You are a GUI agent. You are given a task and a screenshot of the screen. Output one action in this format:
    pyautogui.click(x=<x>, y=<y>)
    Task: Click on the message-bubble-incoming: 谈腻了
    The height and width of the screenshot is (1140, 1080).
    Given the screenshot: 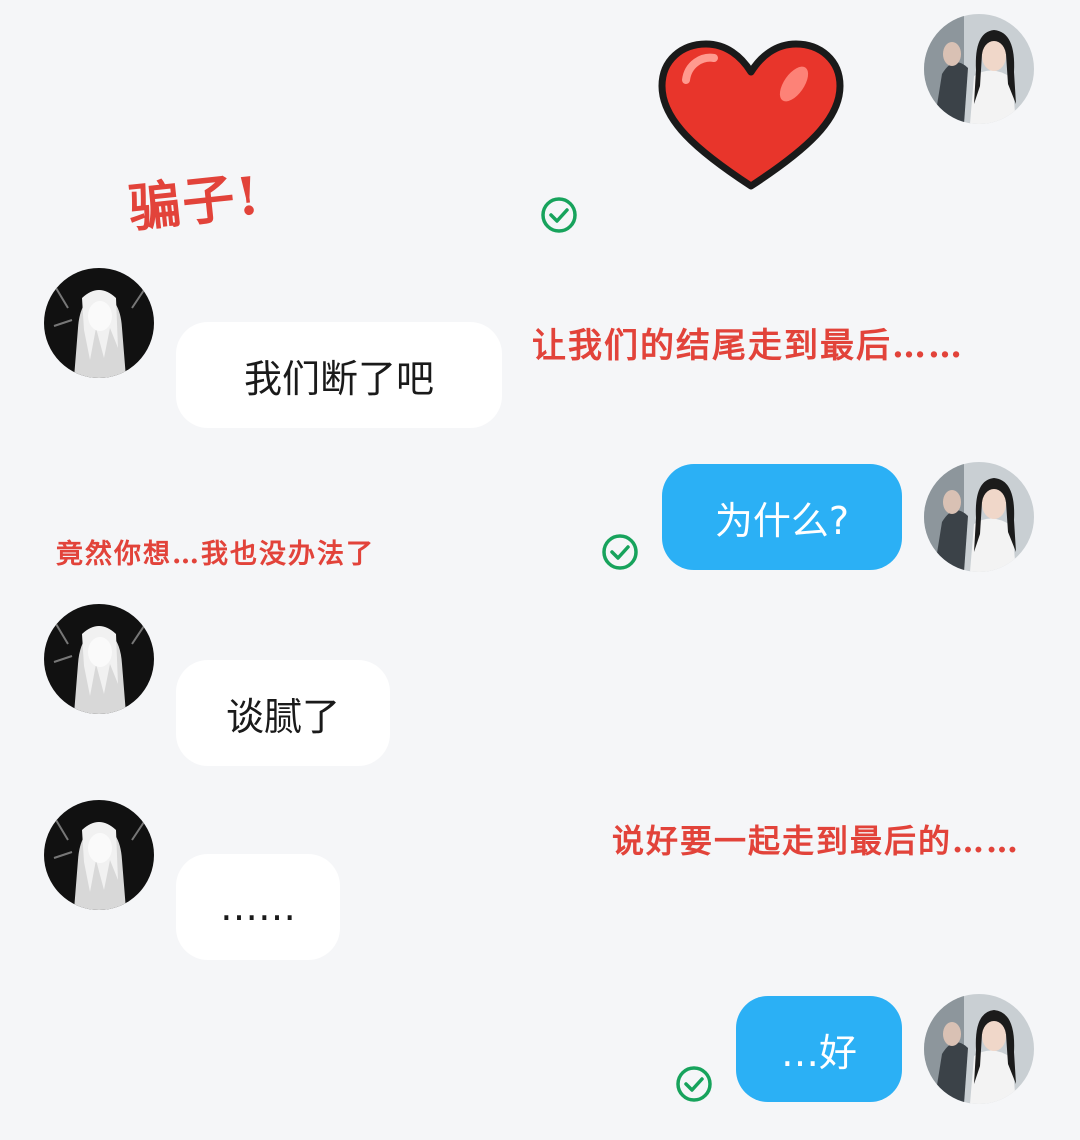 What is the action you would take?
    pyautogui.click(x=283, y=713)
    